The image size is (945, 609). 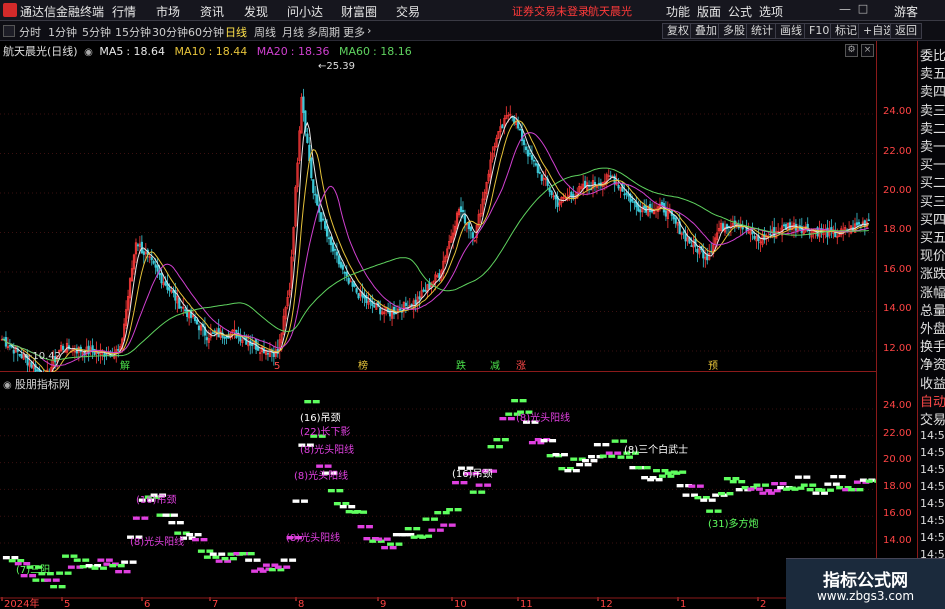 What do you see at coordinates (363, 365) in the screenshot?
I see `event-marker: 榜` at bounding box center [363, 365].